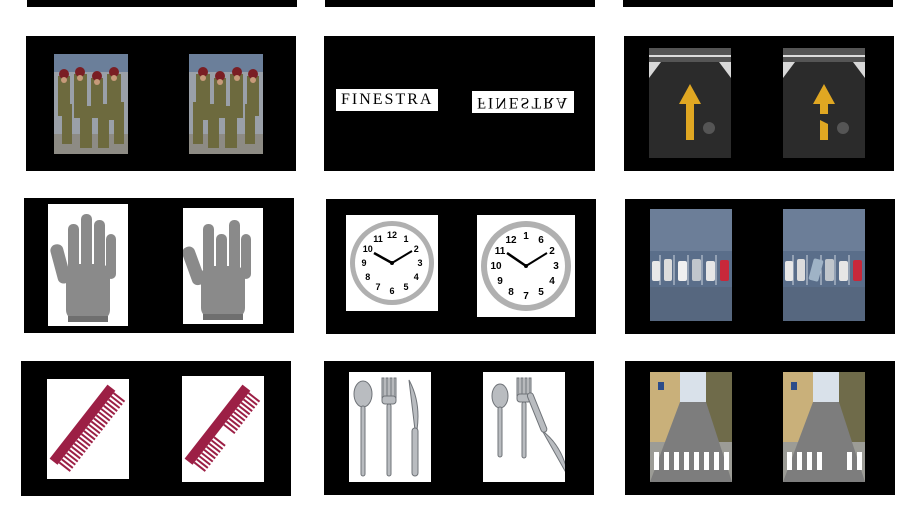  Describe the element at coordinates (159, 265) in the screenshot. I see `panel-gloves` at that location.